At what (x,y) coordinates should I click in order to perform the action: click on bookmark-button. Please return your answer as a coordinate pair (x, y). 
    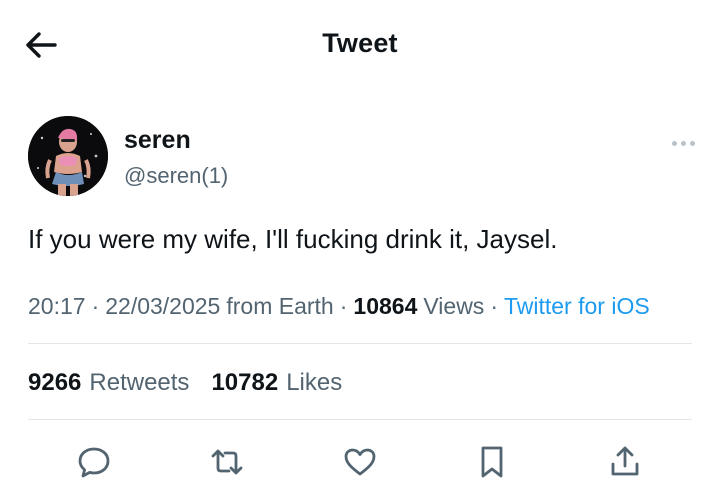
    Looking at the image, I should click on (492, 462).